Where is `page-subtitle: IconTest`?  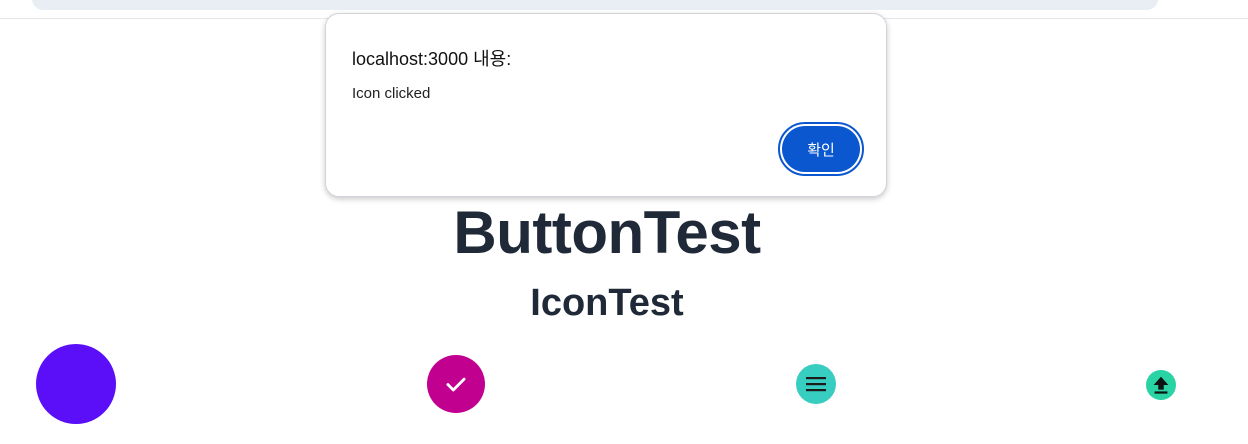 page-subtitle: IconTest is located at coordinates (607, 303).